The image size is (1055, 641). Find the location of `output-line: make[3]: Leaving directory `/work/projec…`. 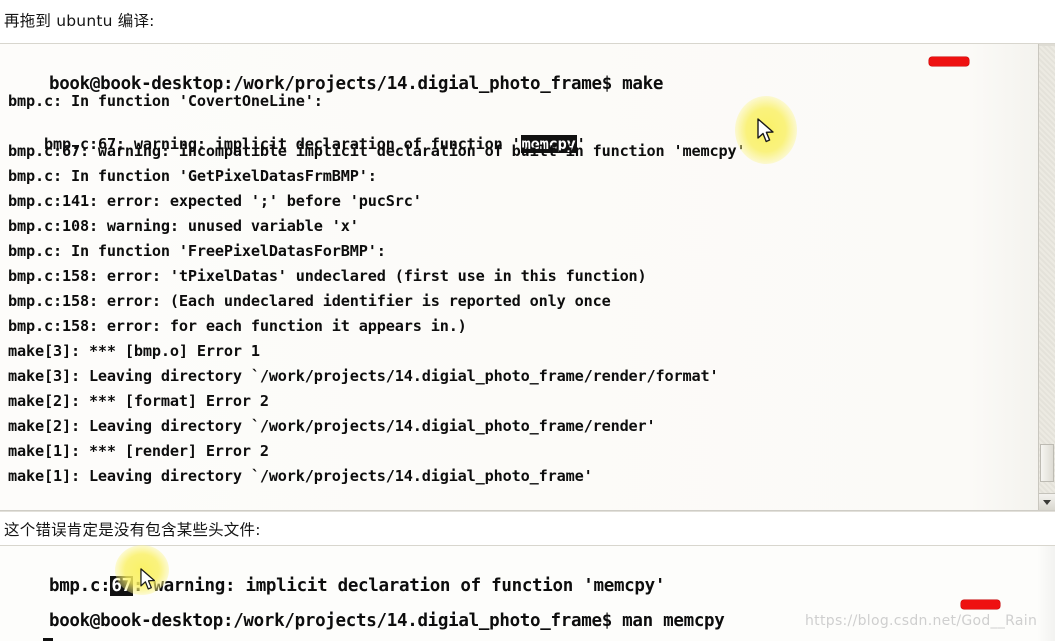

output-line: make[3]: Leaving directory `/work/projec… is located at coordinates (363, 376).